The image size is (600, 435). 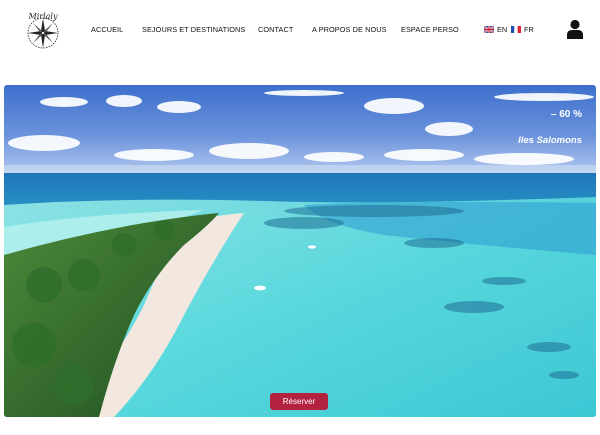 What do you see at coordinates (495, 29) in the screenshot?
I see `language-en: EN` at bounding box center [495, 29].